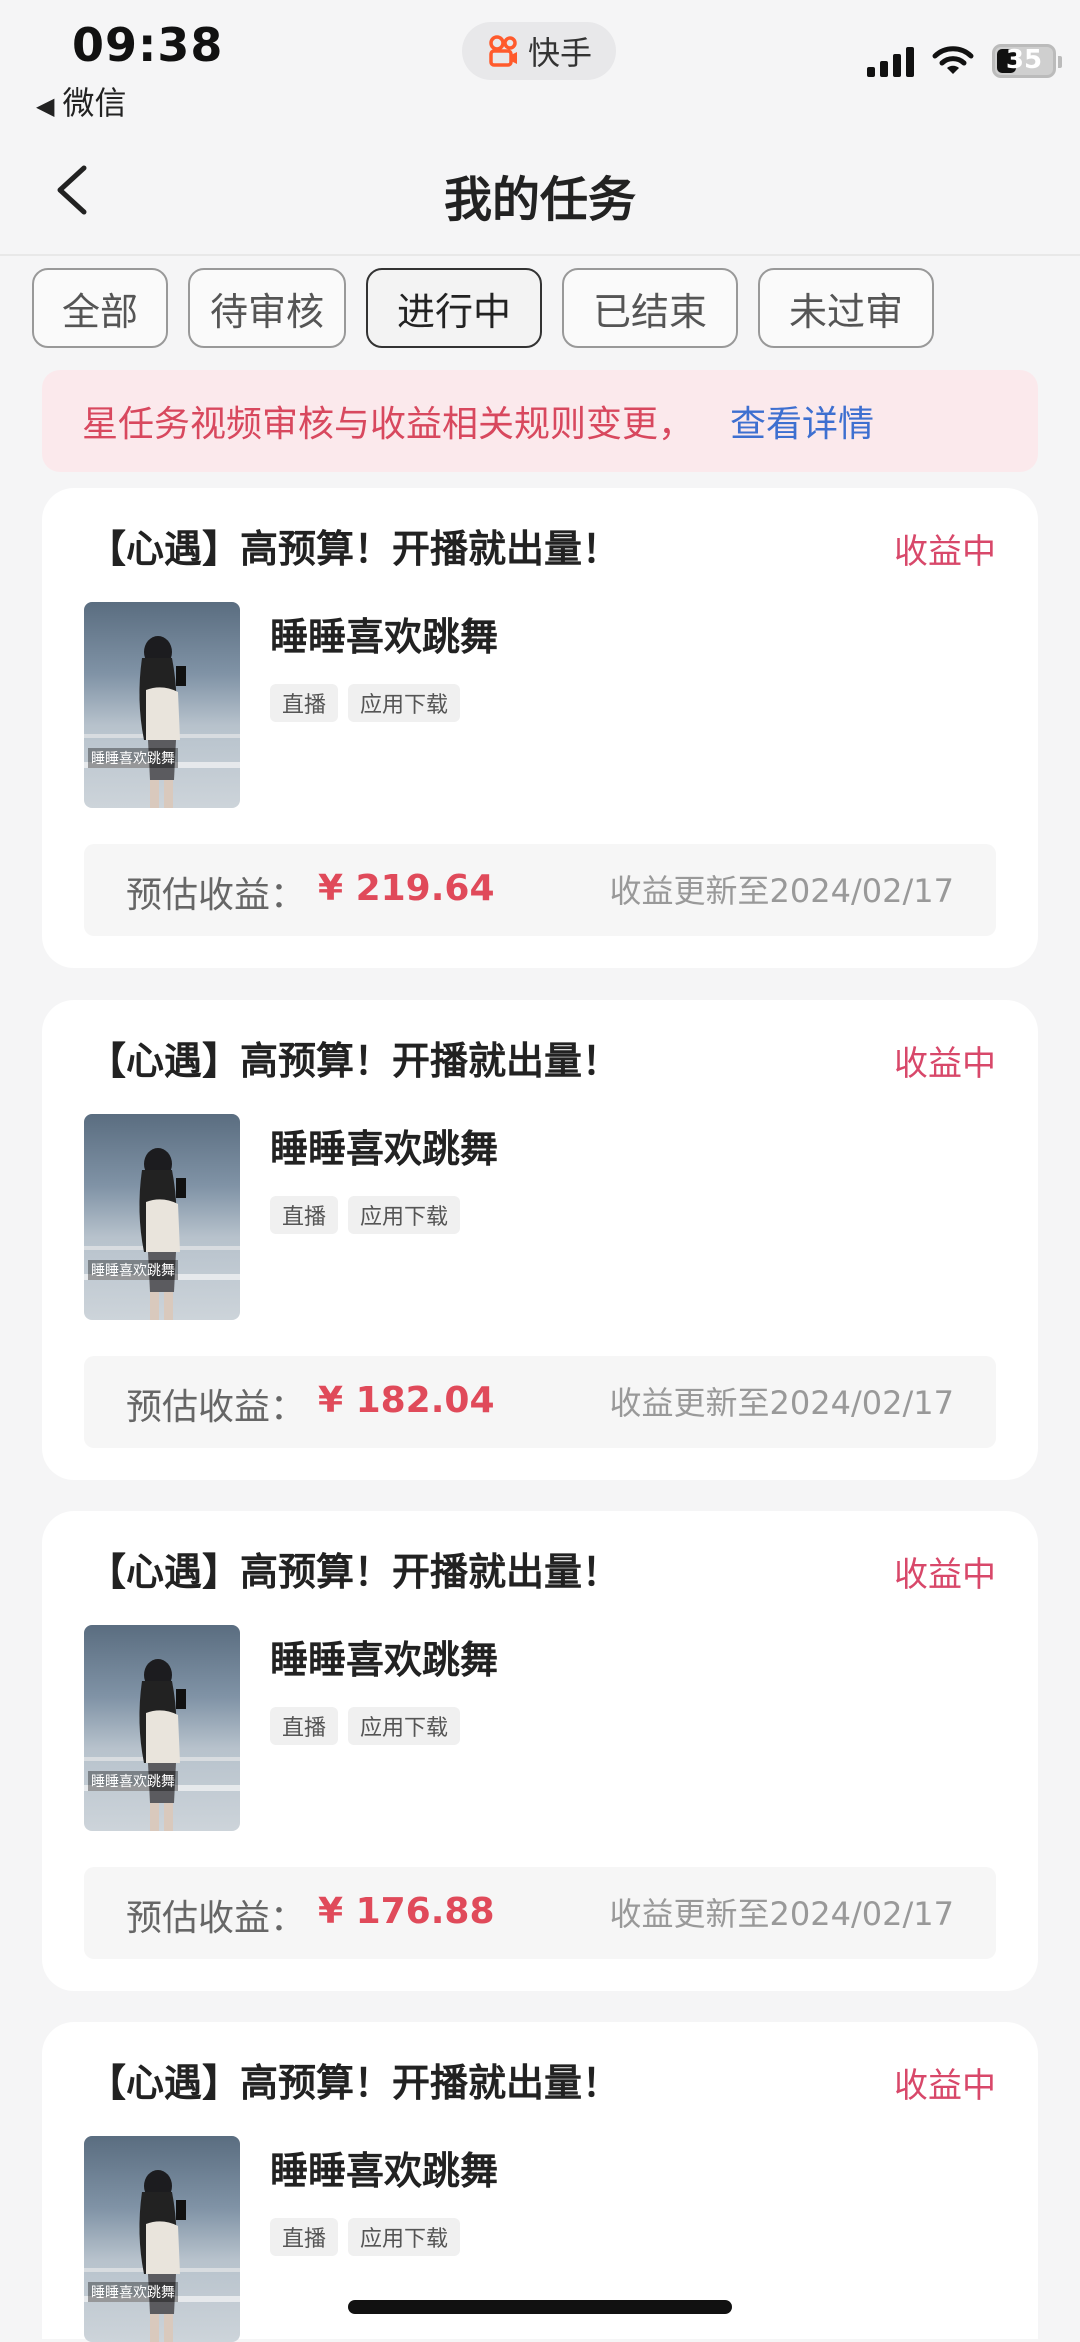 The image size is (1080, 2342). I want to click on app-indicator-pill: 快手, so click(539, 51).